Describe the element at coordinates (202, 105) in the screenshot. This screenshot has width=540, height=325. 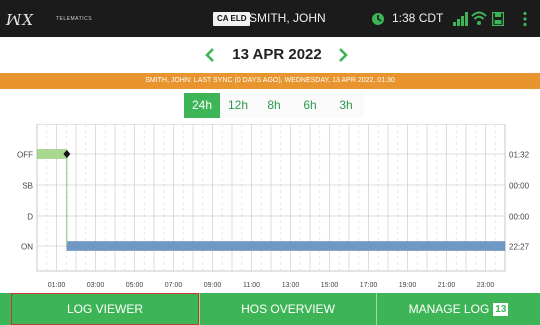
I see `range-tab-24h: 24h` at that location.